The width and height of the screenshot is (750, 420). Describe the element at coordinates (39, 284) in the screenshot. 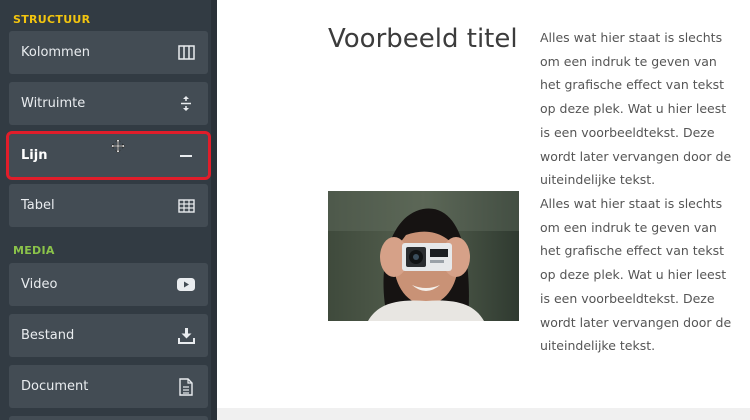

I see `sidebar-item-label: Video` at that location.